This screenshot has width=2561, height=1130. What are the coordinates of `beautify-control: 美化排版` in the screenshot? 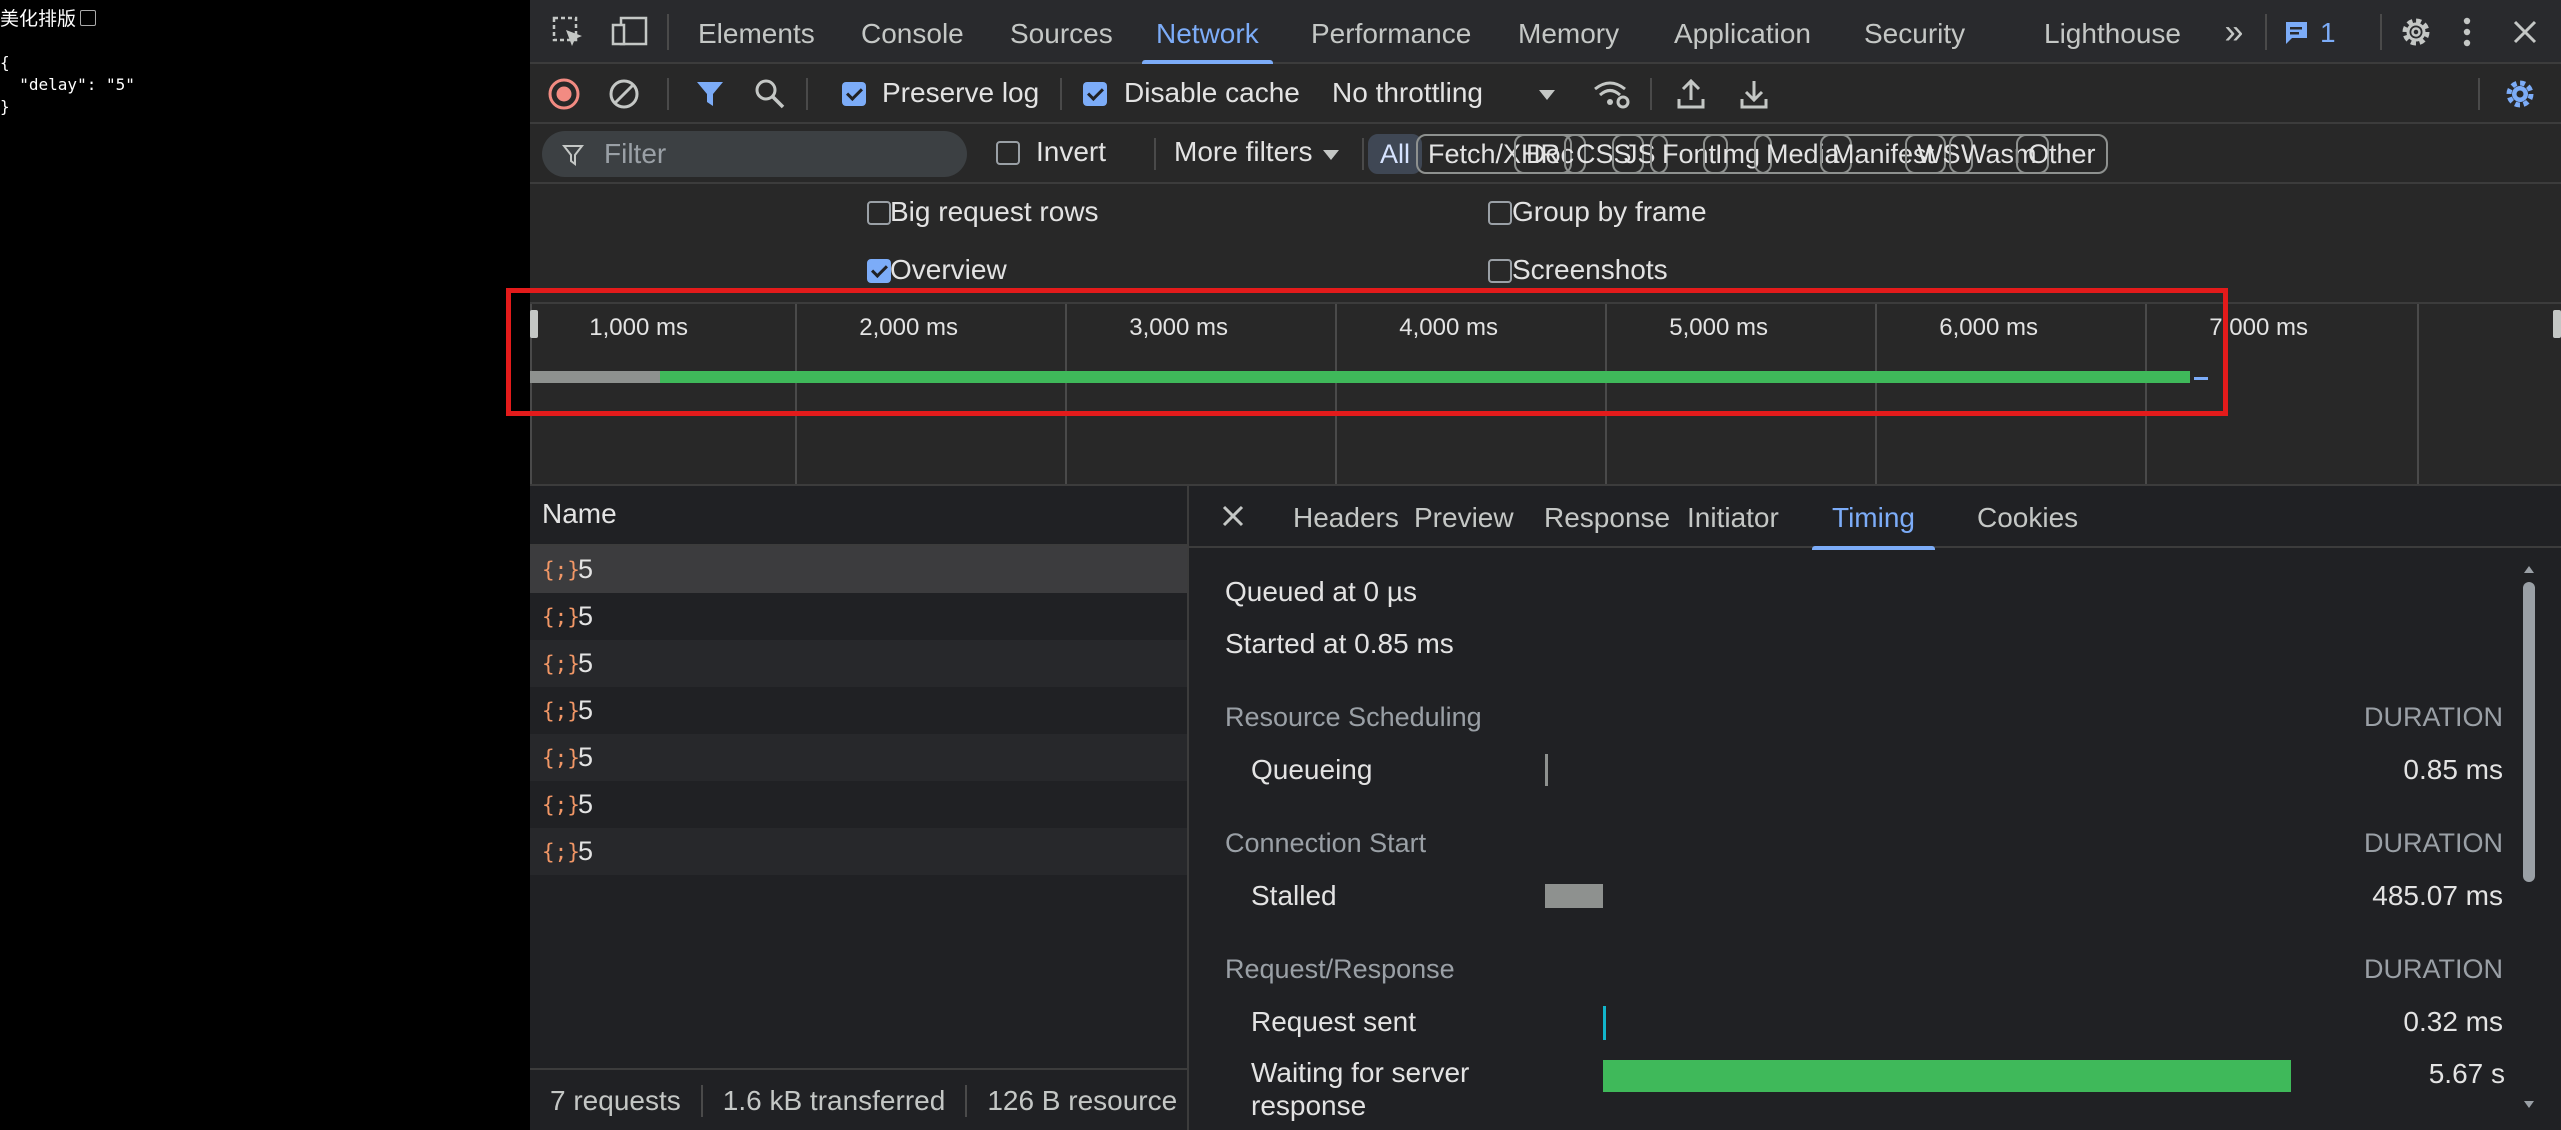 It's located at (48, 17).